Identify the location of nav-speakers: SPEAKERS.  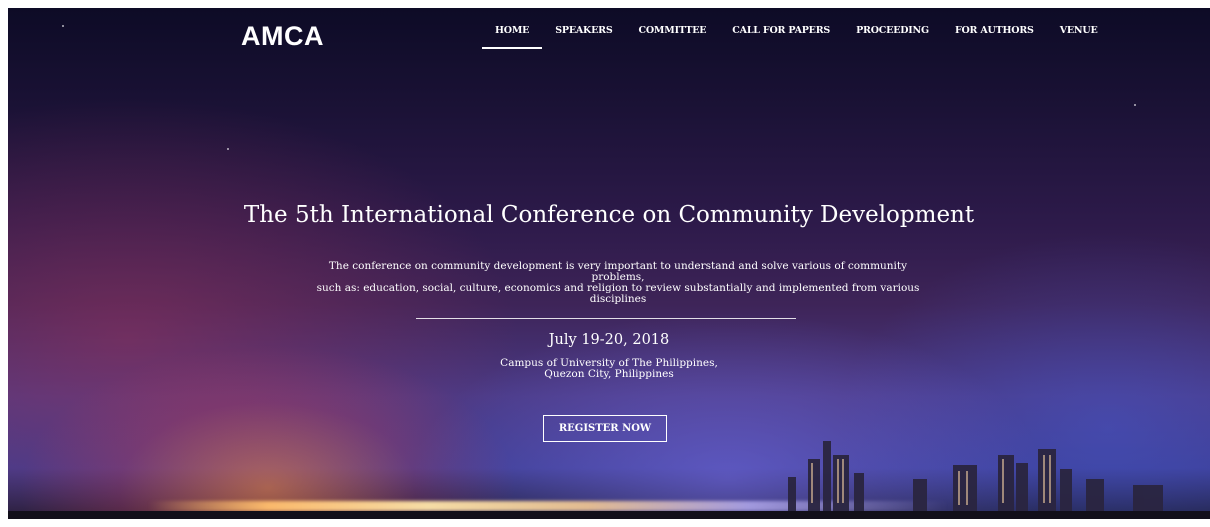
(583, 32).